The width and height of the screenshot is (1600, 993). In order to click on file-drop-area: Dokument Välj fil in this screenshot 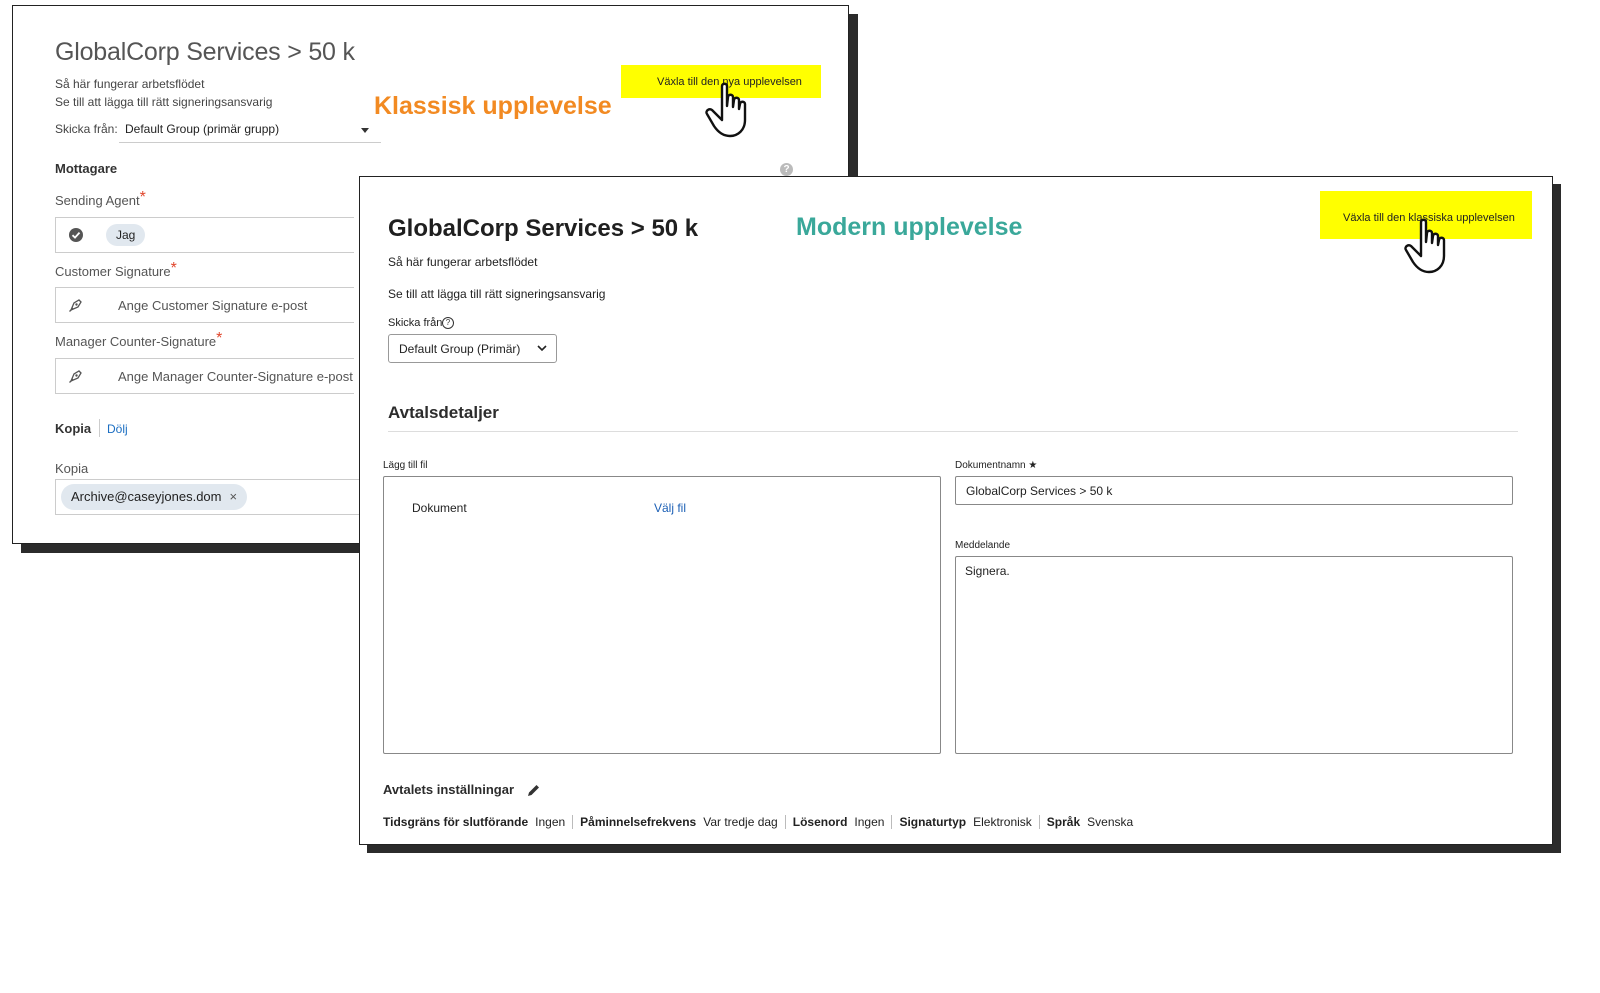, I will do `click(662, 615)`.